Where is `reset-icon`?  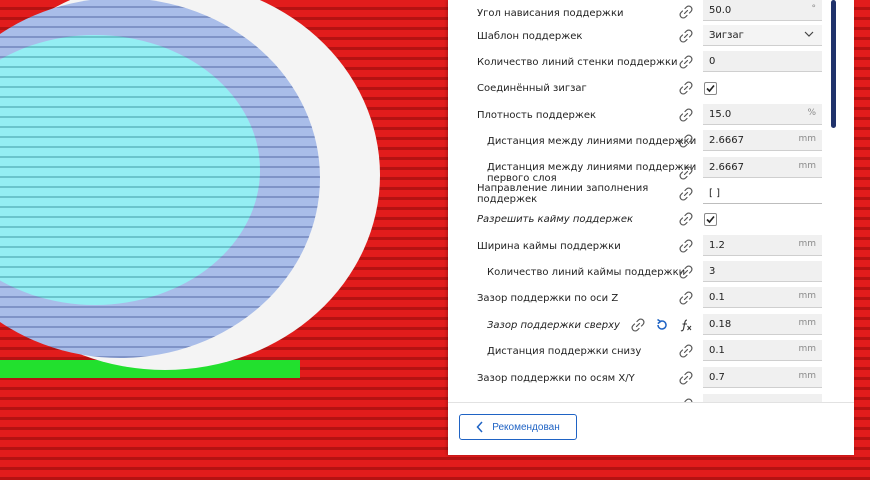 reset-icon is located at coordinates (662, 325).